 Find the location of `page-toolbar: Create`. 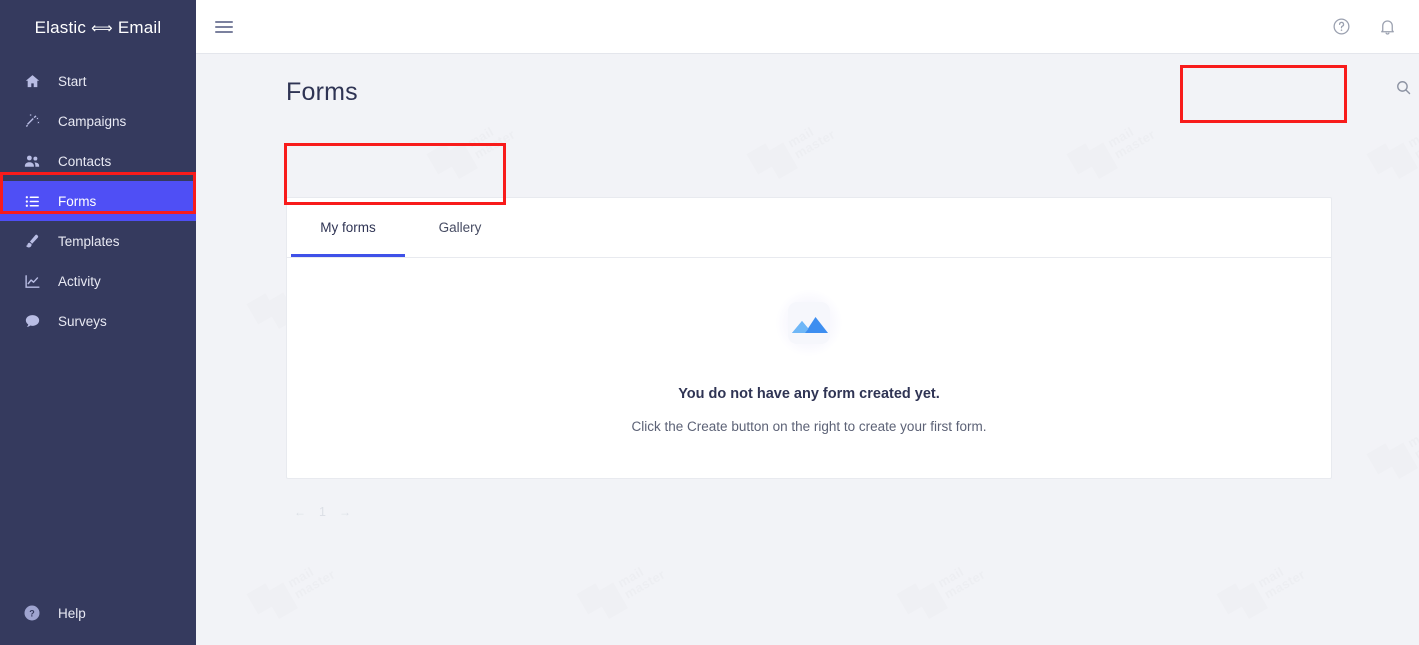

page-toolbar: Create is located at coordinates (1402, 89).